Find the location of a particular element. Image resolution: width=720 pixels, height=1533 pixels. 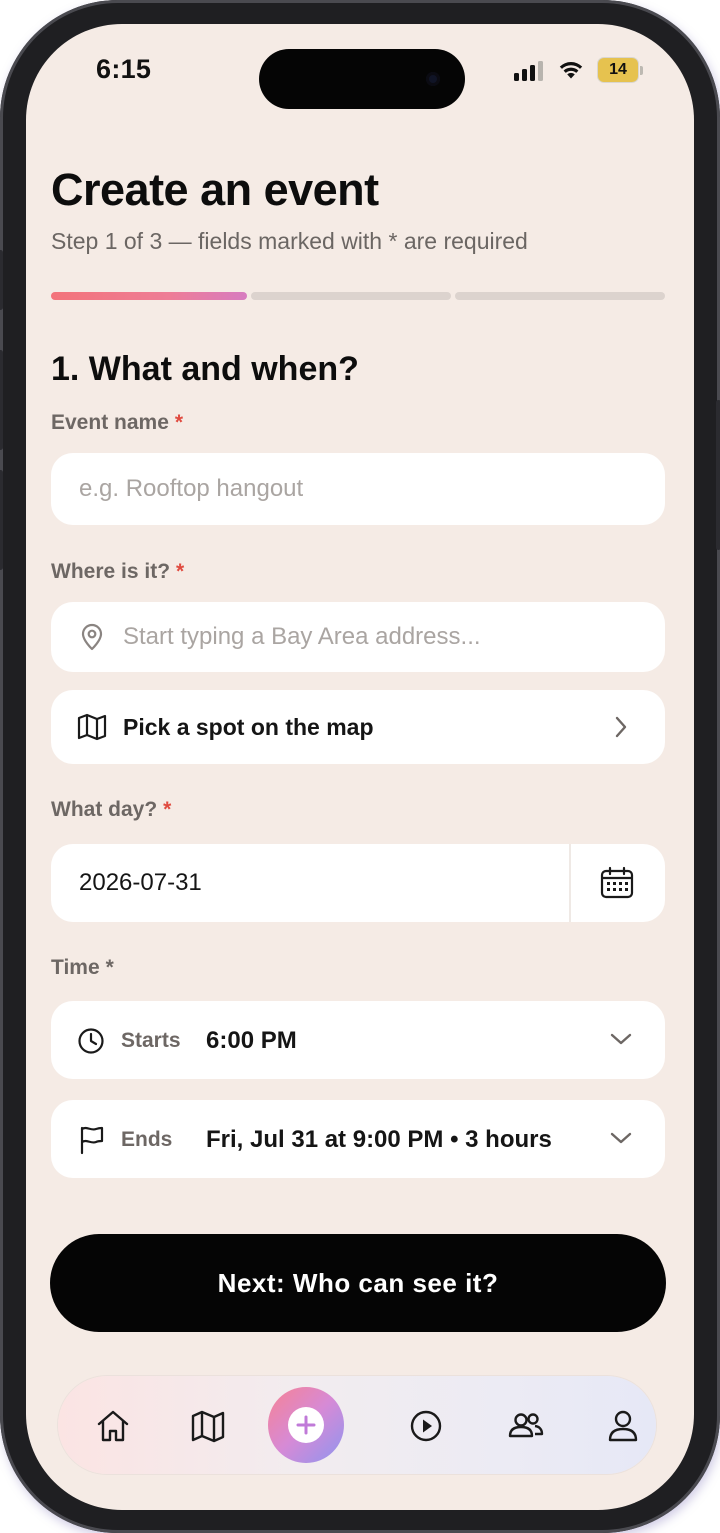

date-input: 2026-07-31 is located at coordinates (358, 883).